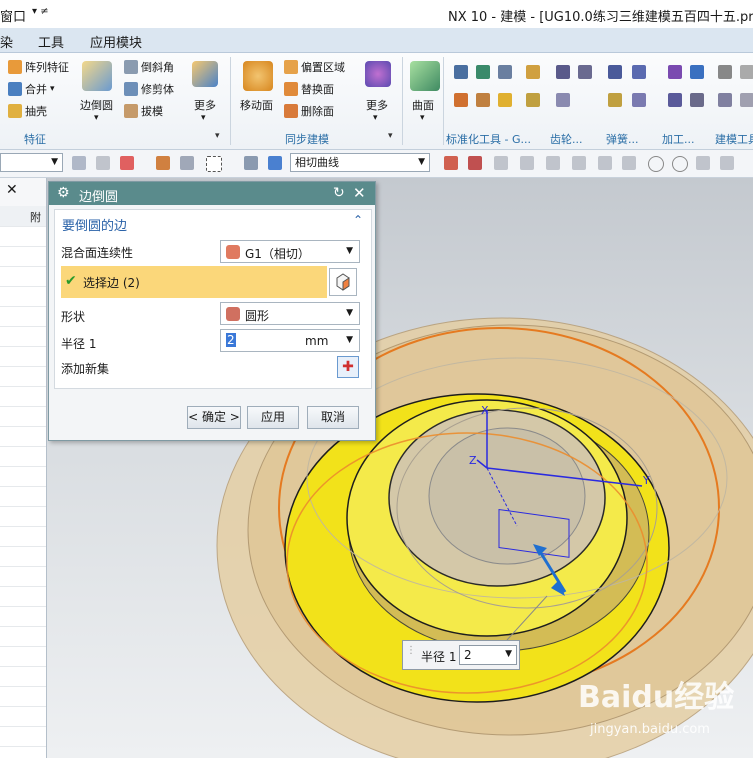 This screenshot has width=753, height=758. Describe the element at coordinates (273, 417) in the screenshot. I see `apply-button: 应用` at that location.